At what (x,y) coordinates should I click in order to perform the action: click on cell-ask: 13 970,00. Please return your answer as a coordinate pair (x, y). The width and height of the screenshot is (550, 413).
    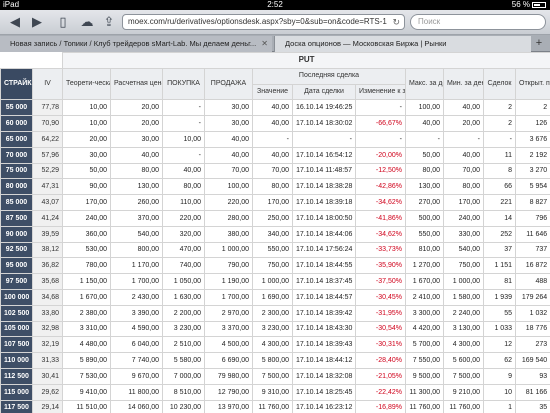
    Looking at the image, I should click on (228, 406).